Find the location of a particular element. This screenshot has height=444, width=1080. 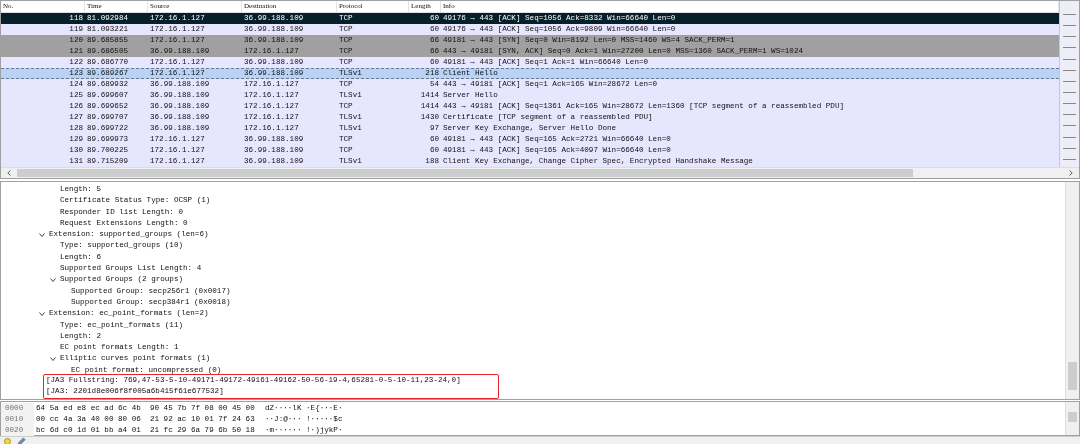

scroll-right-icon is located at coordinates (1071, 173).